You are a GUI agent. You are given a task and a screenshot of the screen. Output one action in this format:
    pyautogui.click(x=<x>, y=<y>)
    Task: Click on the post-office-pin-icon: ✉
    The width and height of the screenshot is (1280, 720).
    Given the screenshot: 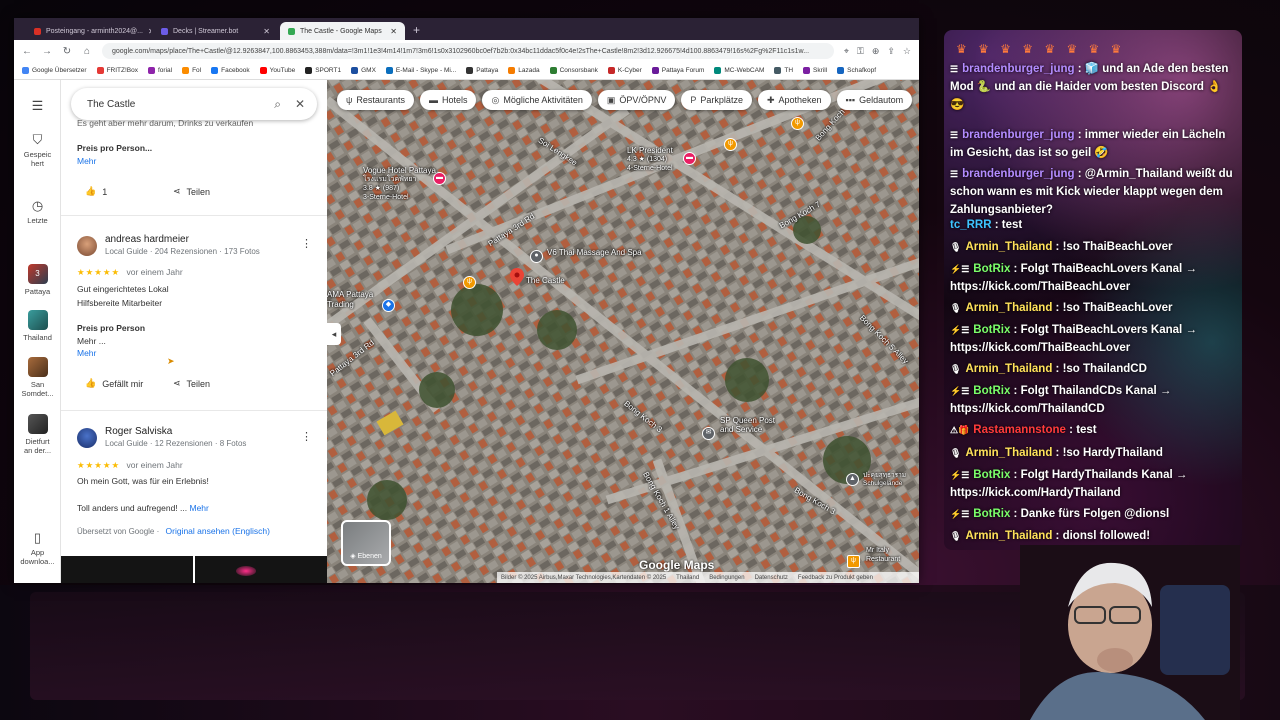 What is the action you would take?
    pyautogui.click(x=708, y=433)
    